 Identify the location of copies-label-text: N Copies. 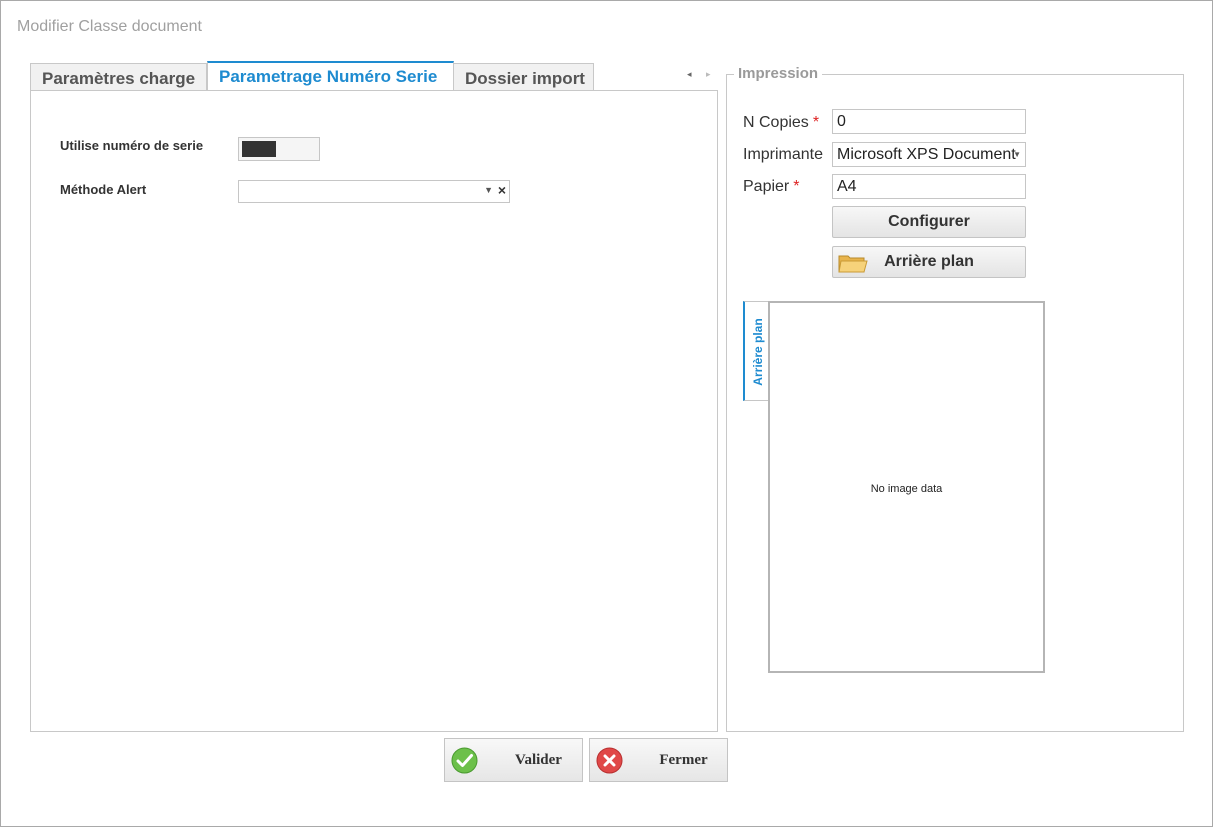
(776, 122).